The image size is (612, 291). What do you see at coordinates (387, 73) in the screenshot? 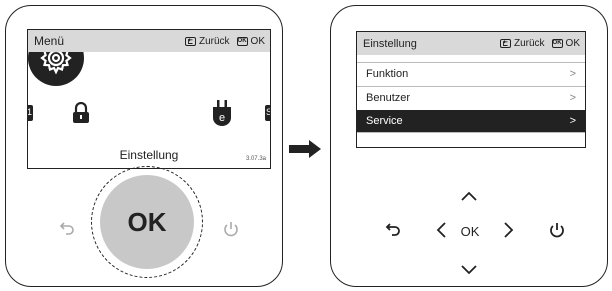
I see `list-item-label: Funktion` at bounding box center [387, 73].